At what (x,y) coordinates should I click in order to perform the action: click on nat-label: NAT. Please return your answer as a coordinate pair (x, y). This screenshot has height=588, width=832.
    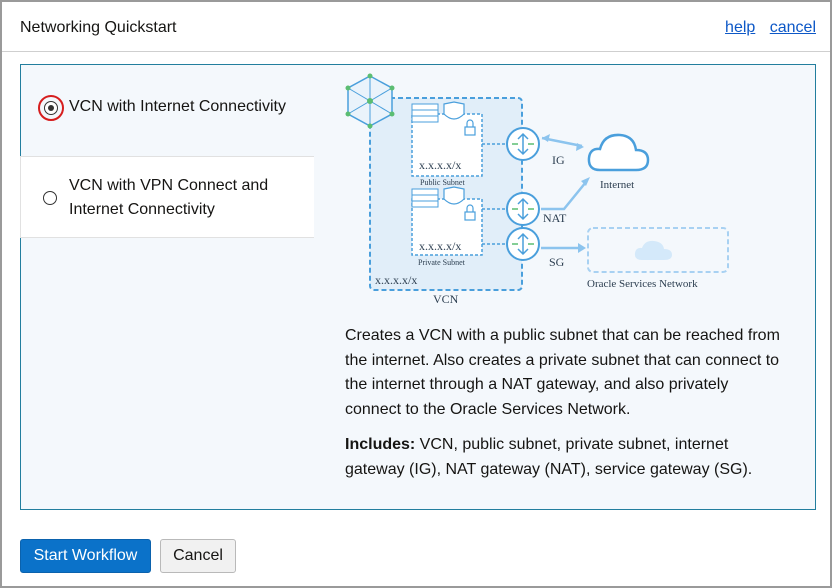
    Looking at the image, I should click on (555, 218).